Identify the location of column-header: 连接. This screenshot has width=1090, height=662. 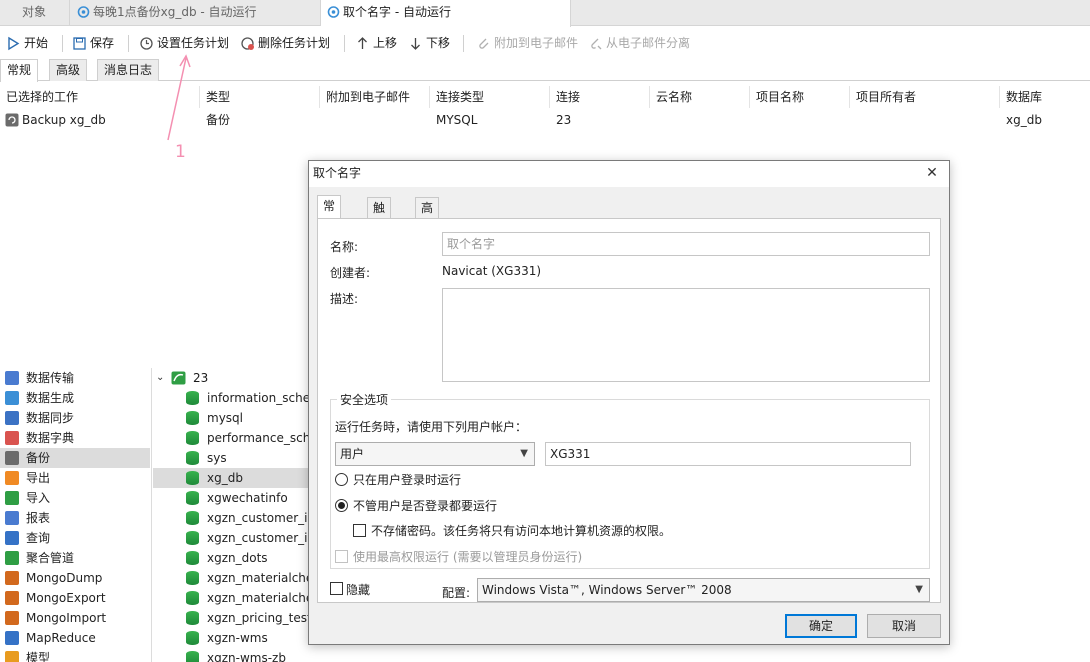
(600, 97).